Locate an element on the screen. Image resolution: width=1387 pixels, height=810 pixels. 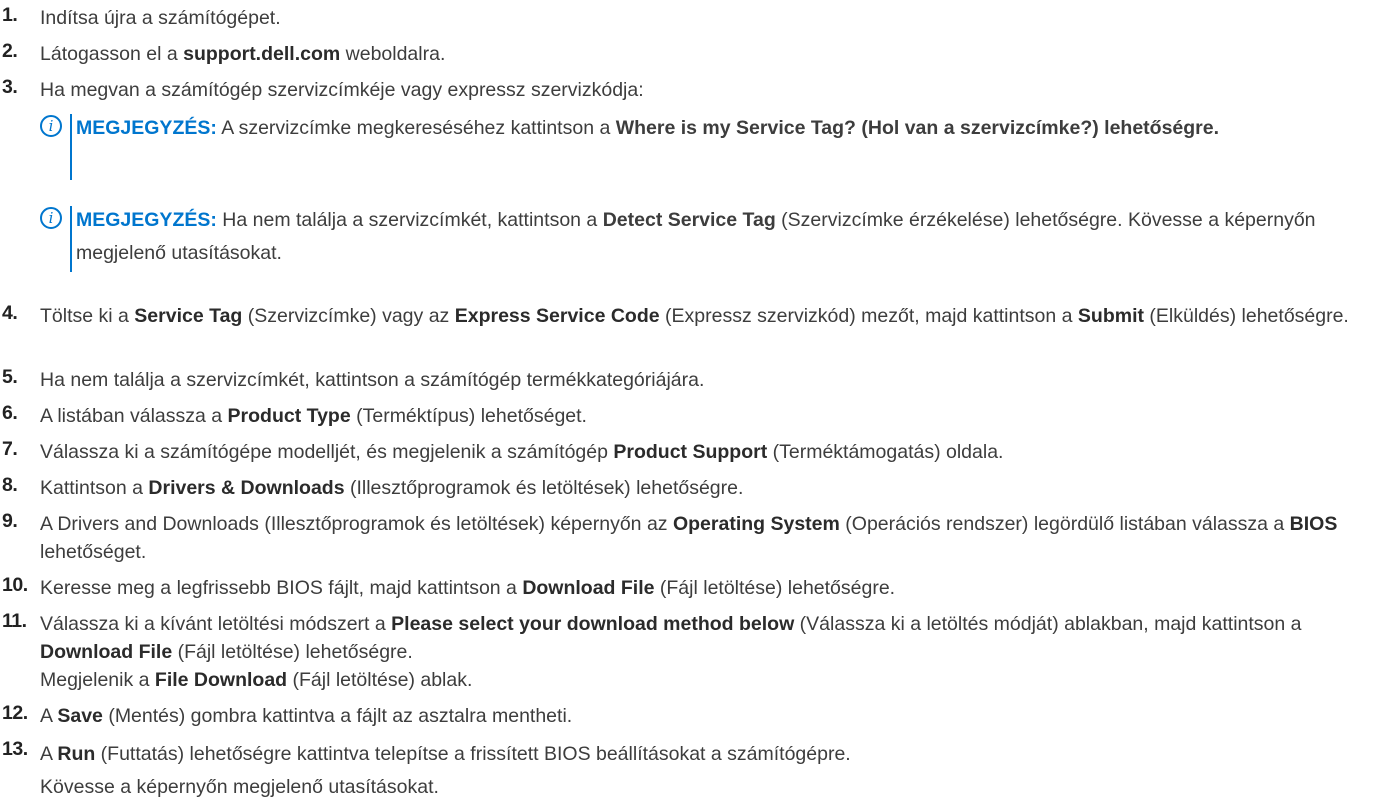
step-number: 6. is located at coordinates (10, 413).